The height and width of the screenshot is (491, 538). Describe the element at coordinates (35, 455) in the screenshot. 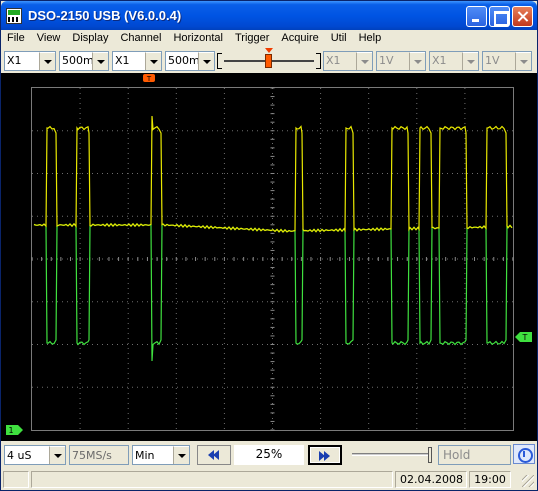

I see `timebase-select: 4 uS` at that location.